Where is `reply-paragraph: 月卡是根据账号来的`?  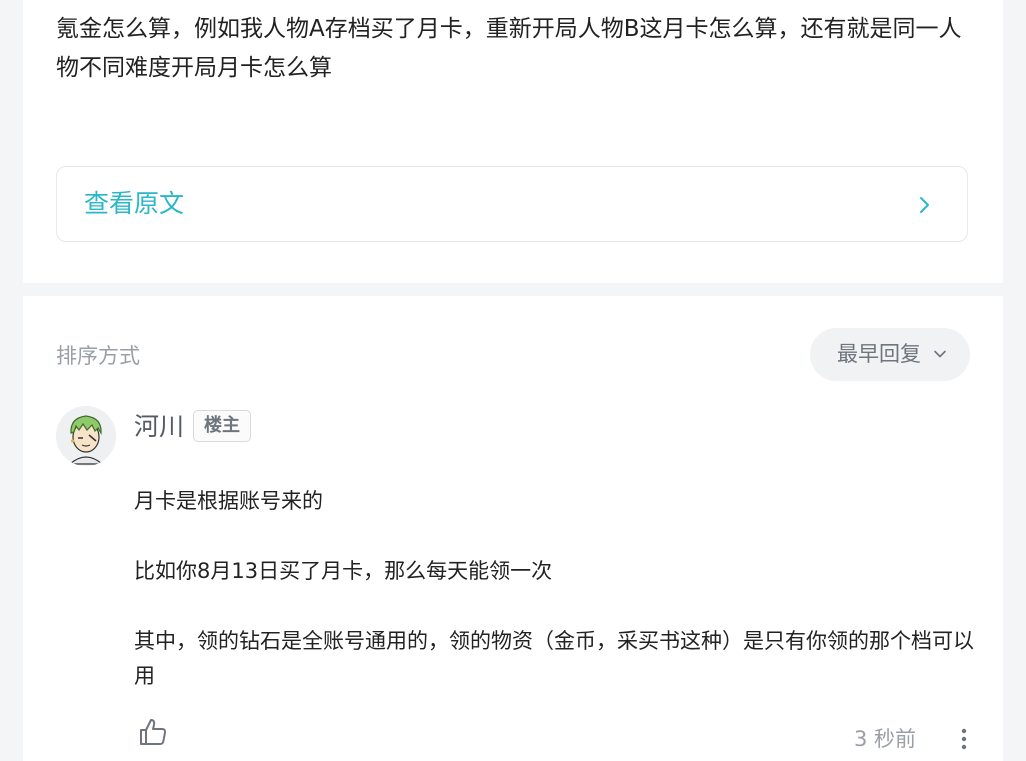 reply-paragraph: 月卡是根据账号来的 is located at coordinates (228, 501).